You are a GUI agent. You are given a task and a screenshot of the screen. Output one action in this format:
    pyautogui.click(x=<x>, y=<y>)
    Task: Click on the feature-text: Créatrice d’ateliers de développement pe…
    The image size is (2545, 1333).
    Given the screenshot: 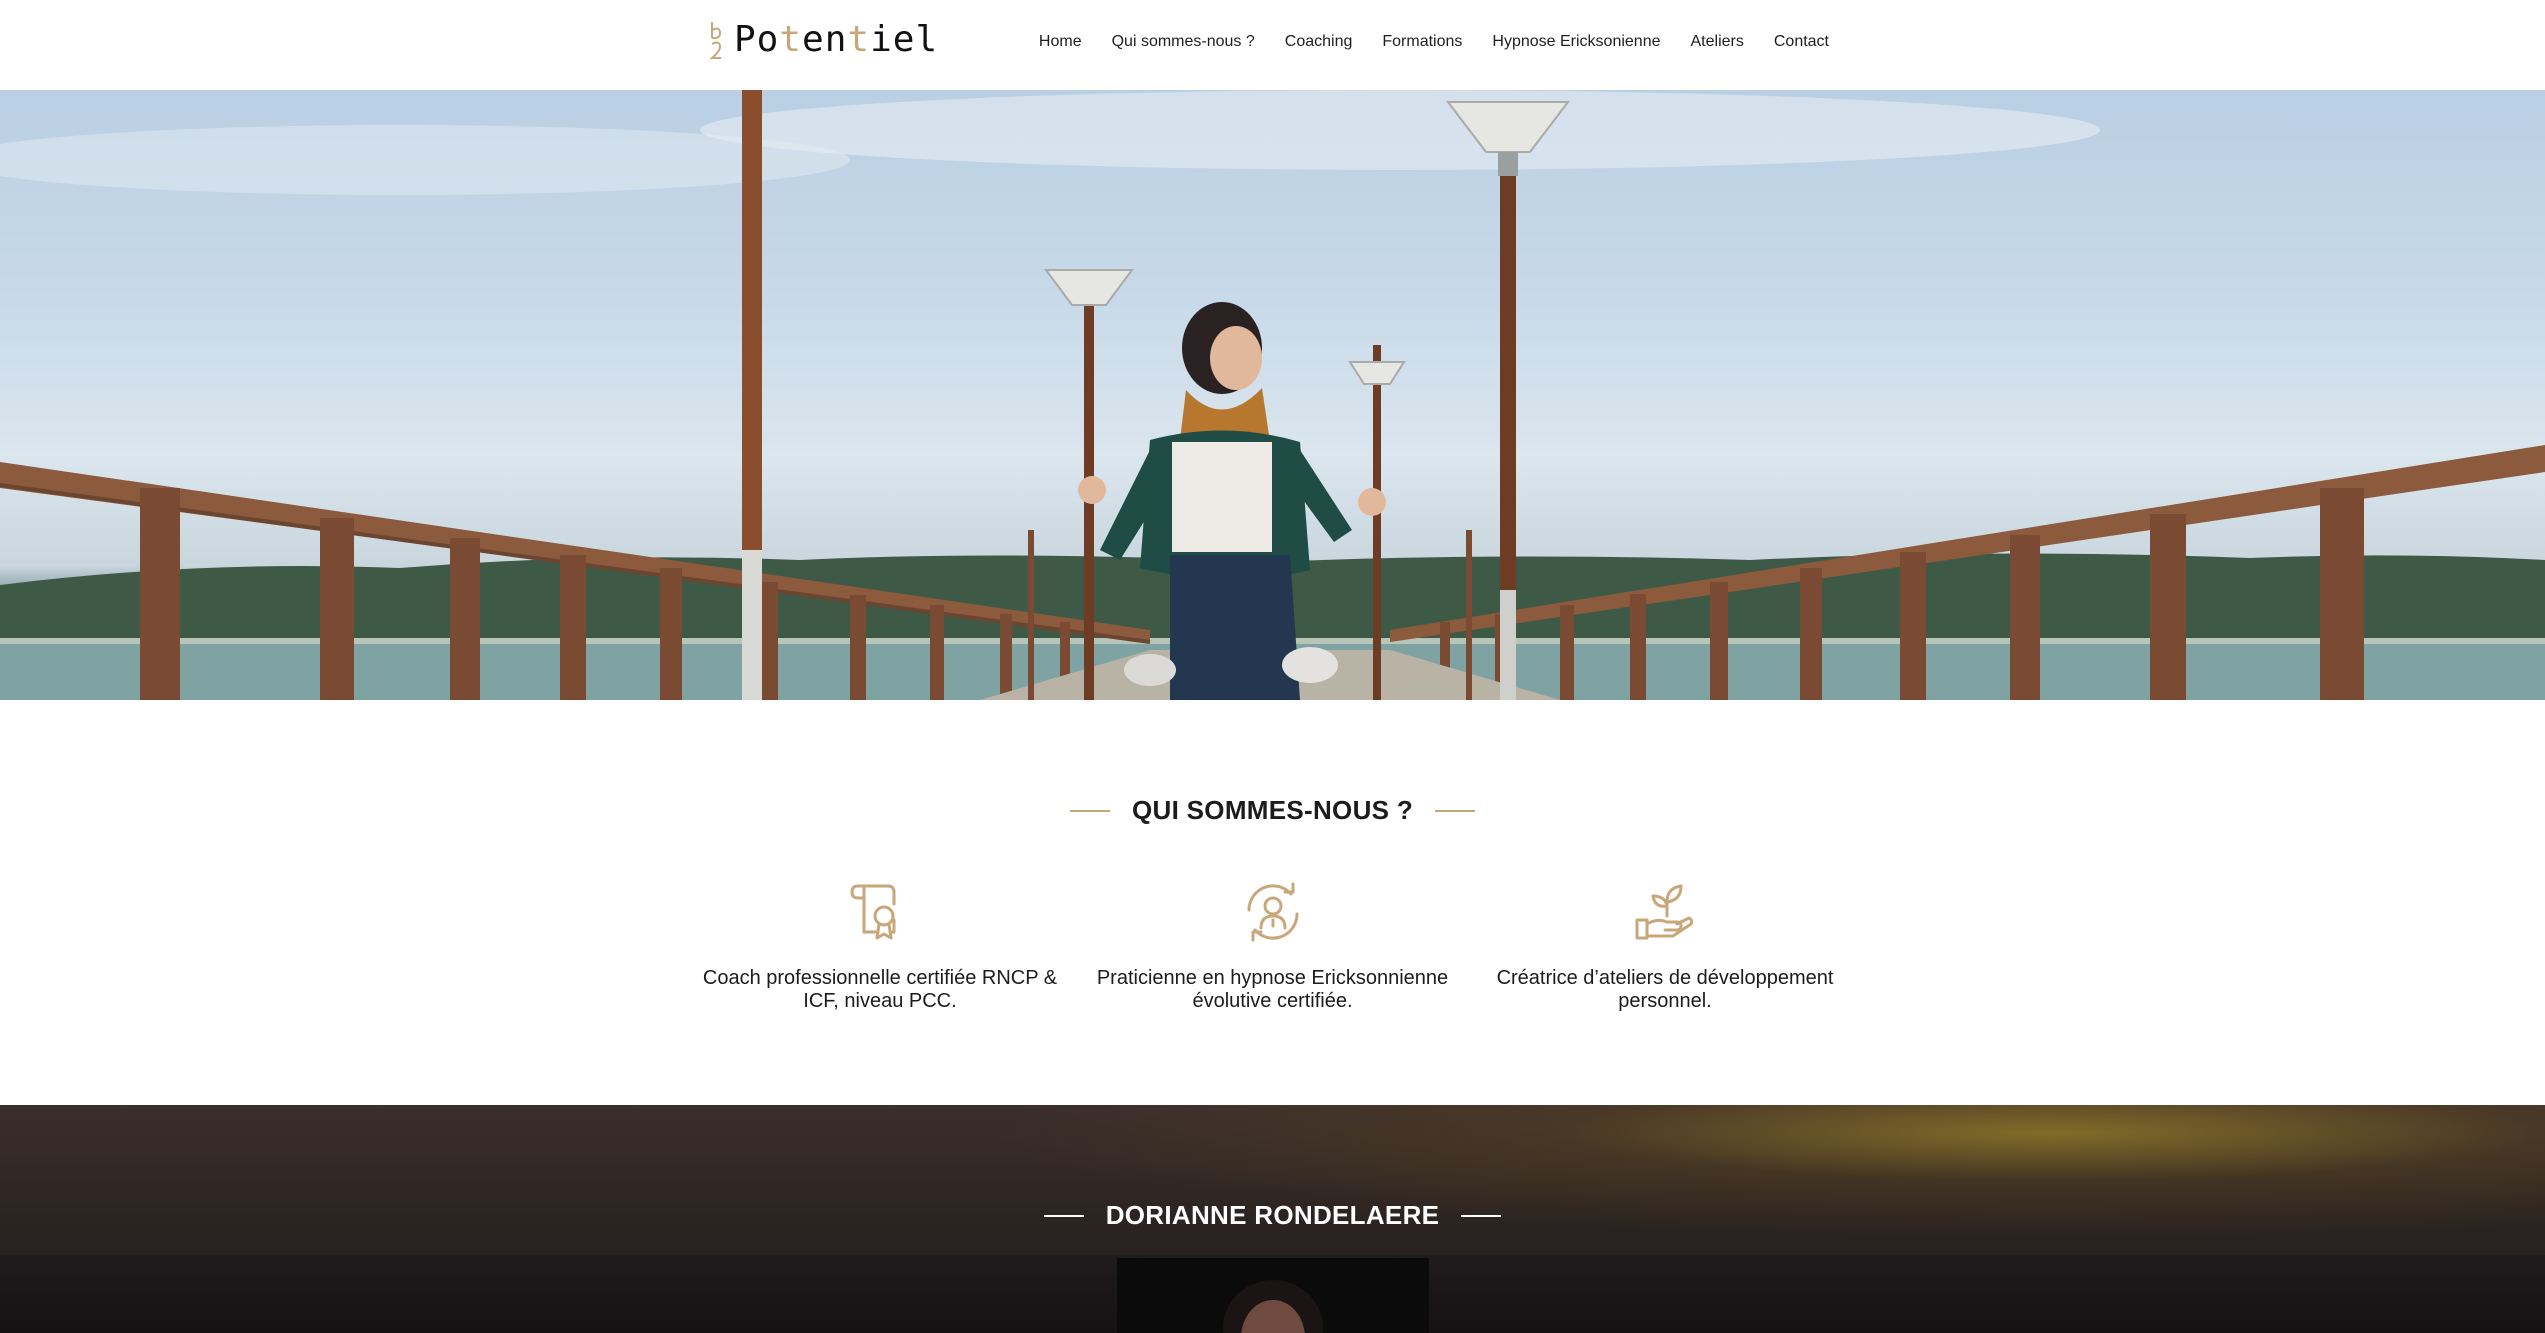 What is the action you would take?
    pyautogui.click(x=1665, y=989)
    